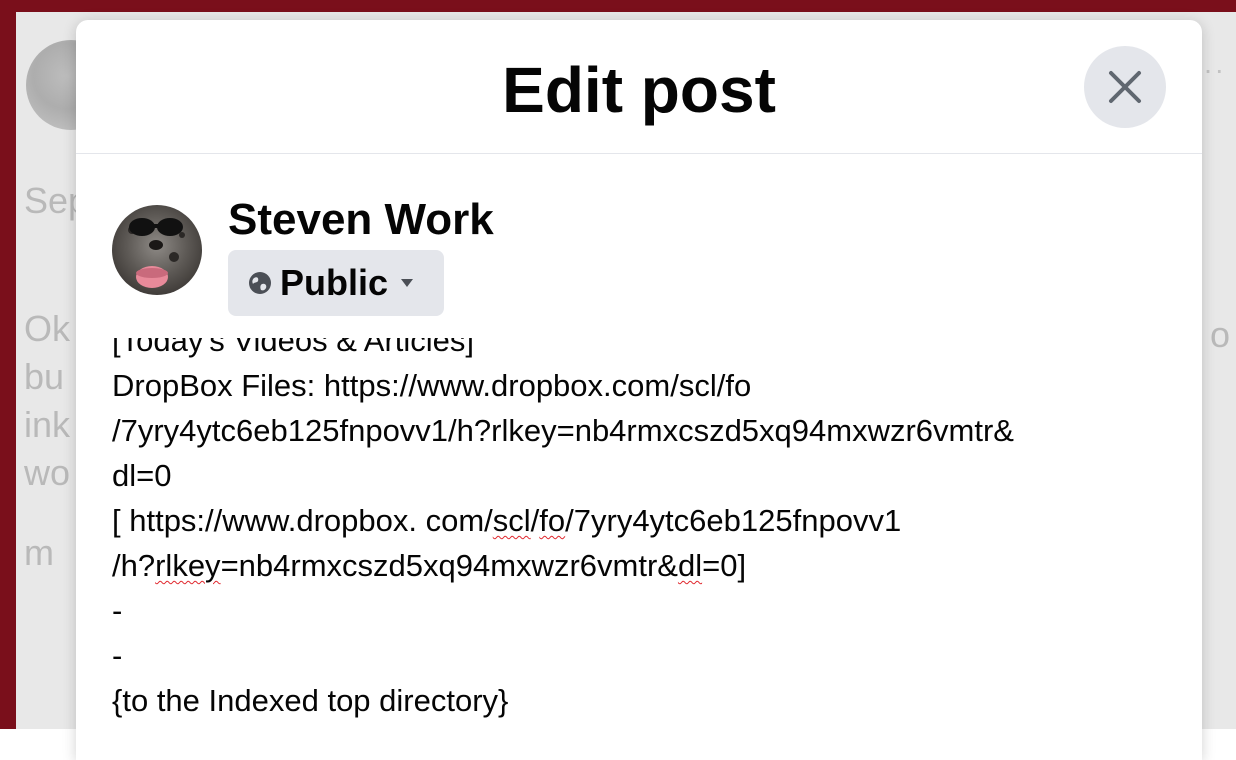 Image resolution: width=1236 pixels, height=760 pixels. I want to click on text-segment: [ https://www.dropbox. com/, so click(302, 520).